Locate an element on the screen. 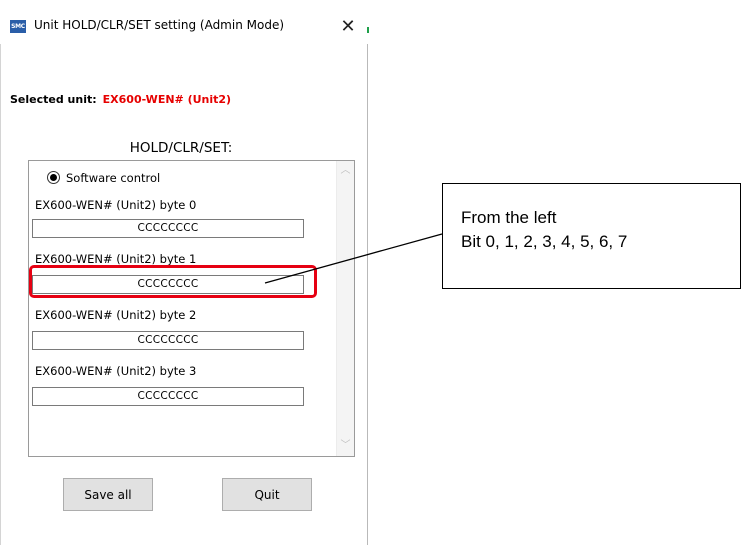 This screenshot has height=545, width=753. callout-line-2: Bit 0, 1, 2, 3, 4, 5, 6, 7 is located at coordinates (544, 241).